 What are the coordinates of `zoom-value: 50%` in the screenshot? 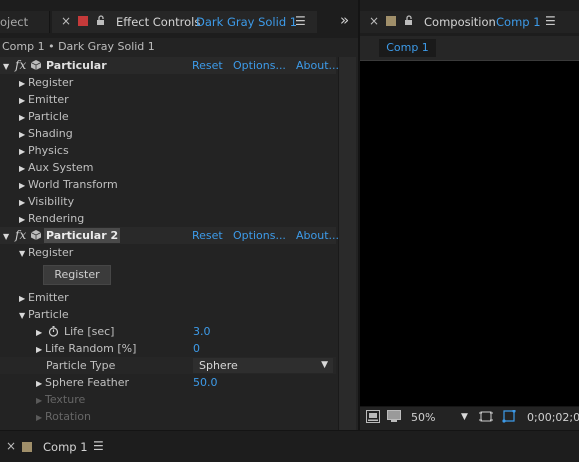 It's located at (423, 417).